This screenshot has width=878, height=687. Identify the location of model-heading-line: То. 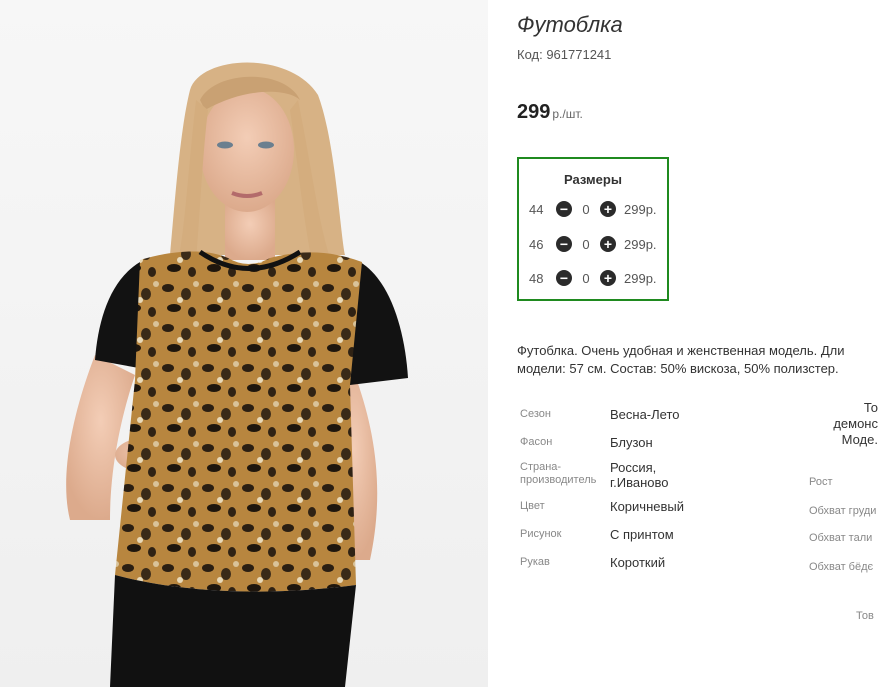
(870, 407).